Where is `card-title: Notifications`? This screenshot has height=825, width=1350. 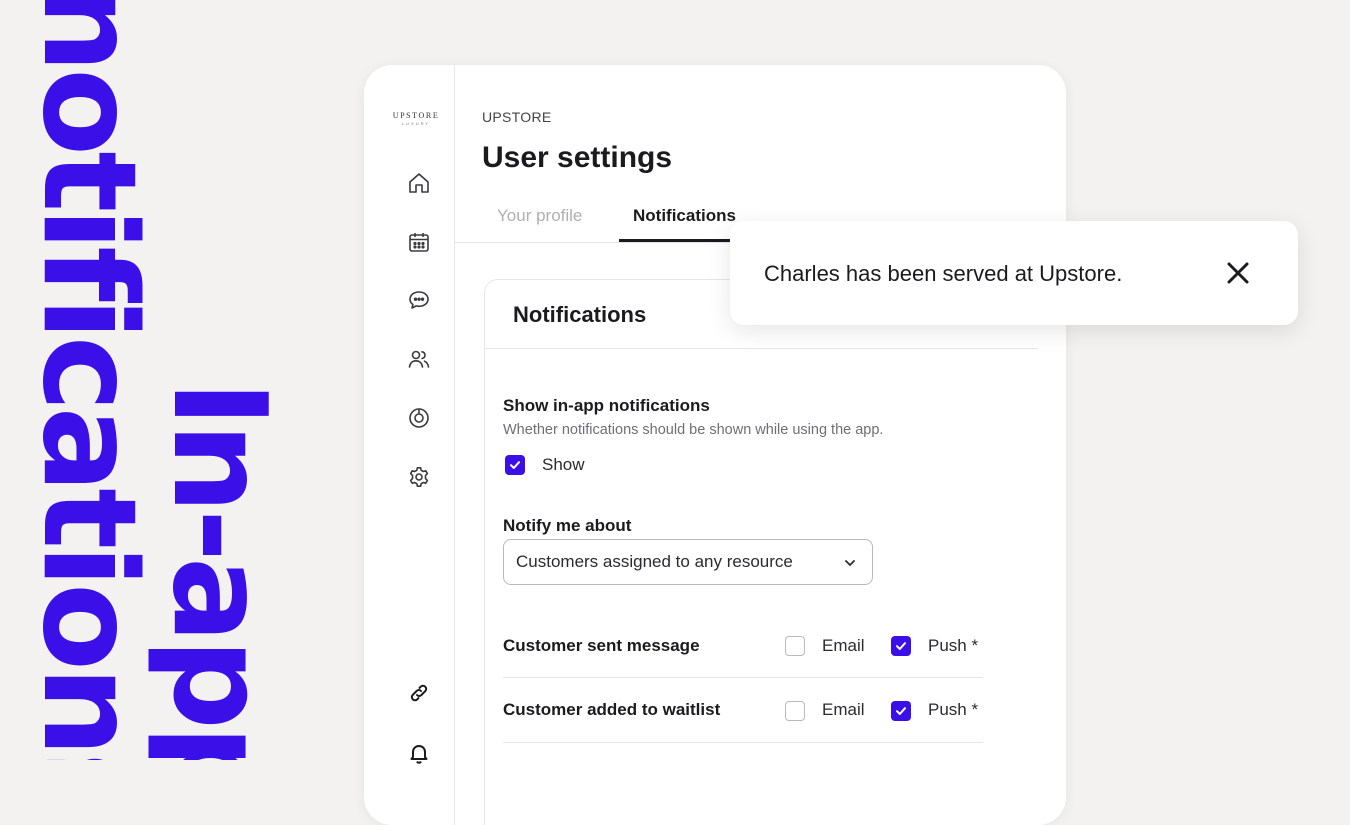
card-title: Notifications is located at coordinates (580, 314).